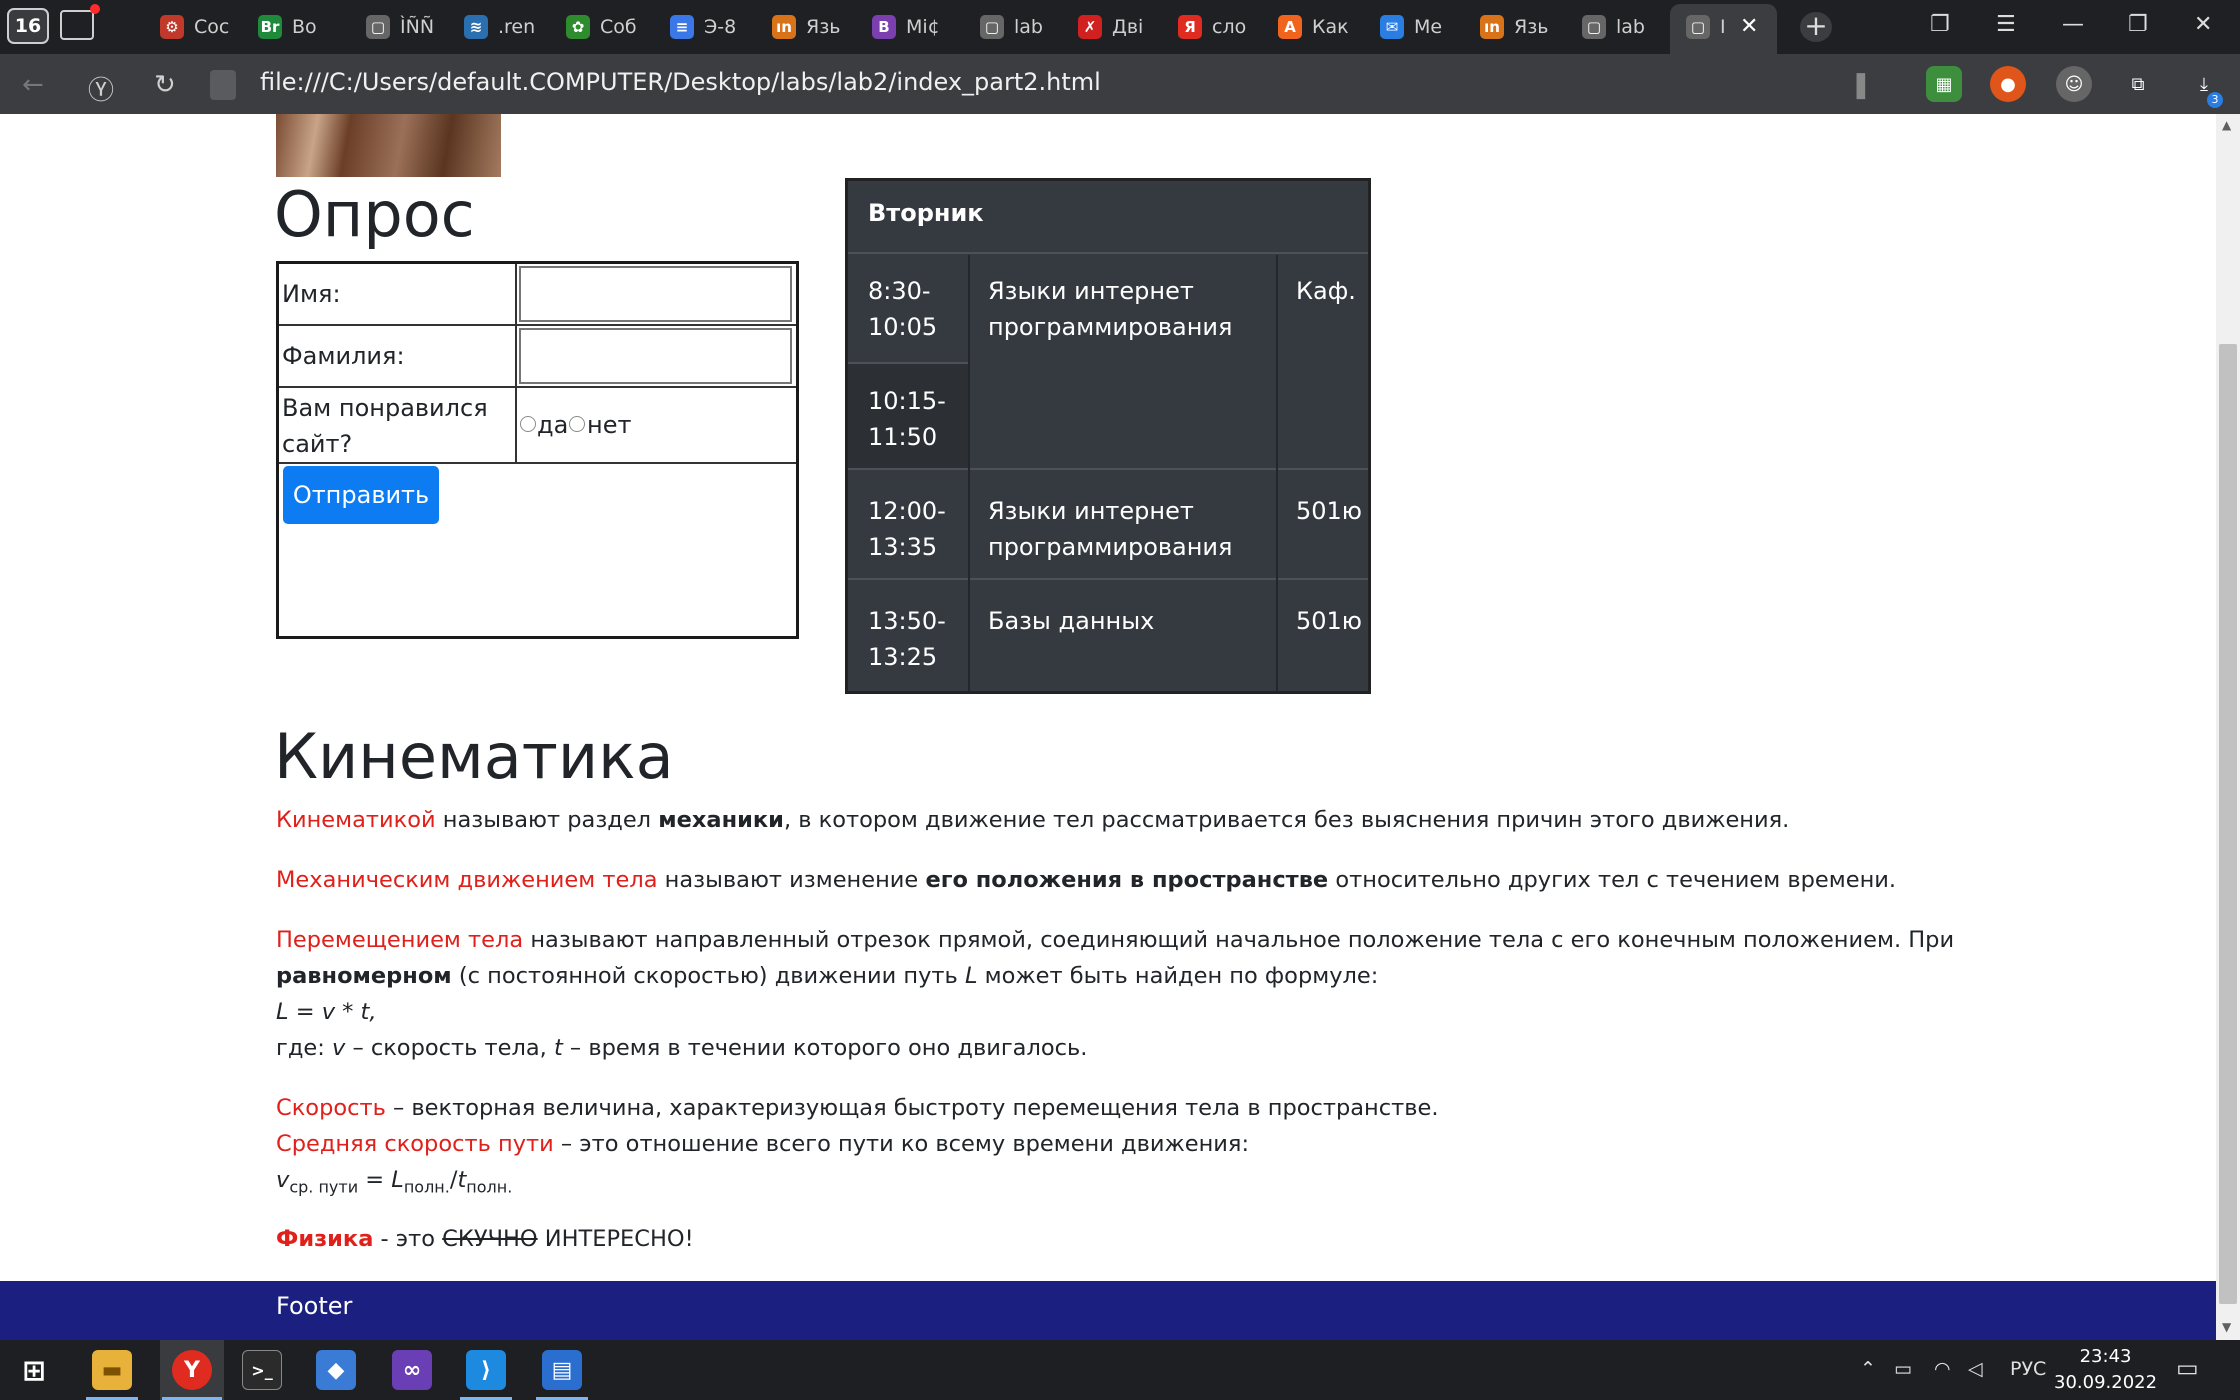  Describe the element at coordinates (412, 1370) in the screenshot. I see `visual-studio-icon: ∞` at that location.